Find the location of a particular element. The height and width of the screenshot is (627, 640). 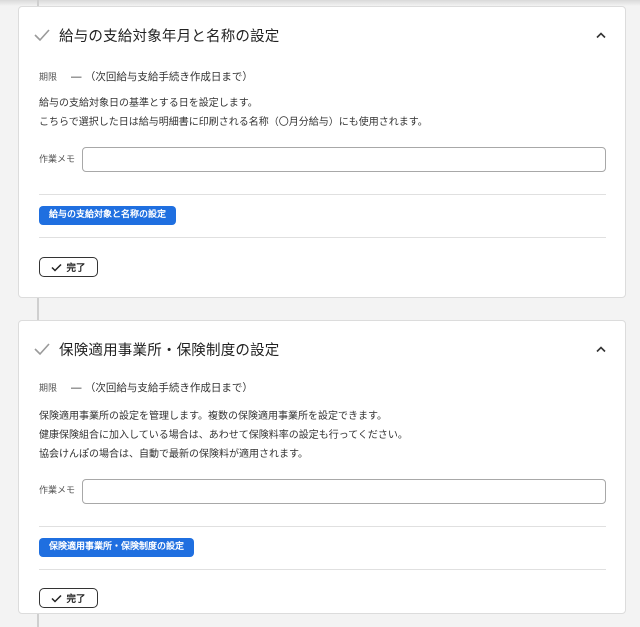

card-header: 保険適用事業所・保険制度の設定 is located at coordinates (322, 349).